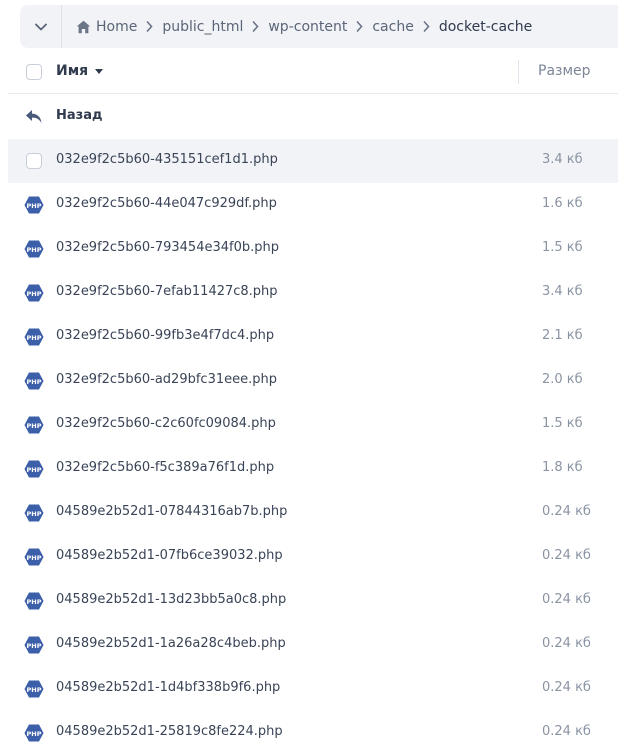 This screenshot has width=618, height=755. I want to click on table-row: PHP 032e9f2c5b60-c2c60fc09084.php 1.5 кб, so click(313, 425).